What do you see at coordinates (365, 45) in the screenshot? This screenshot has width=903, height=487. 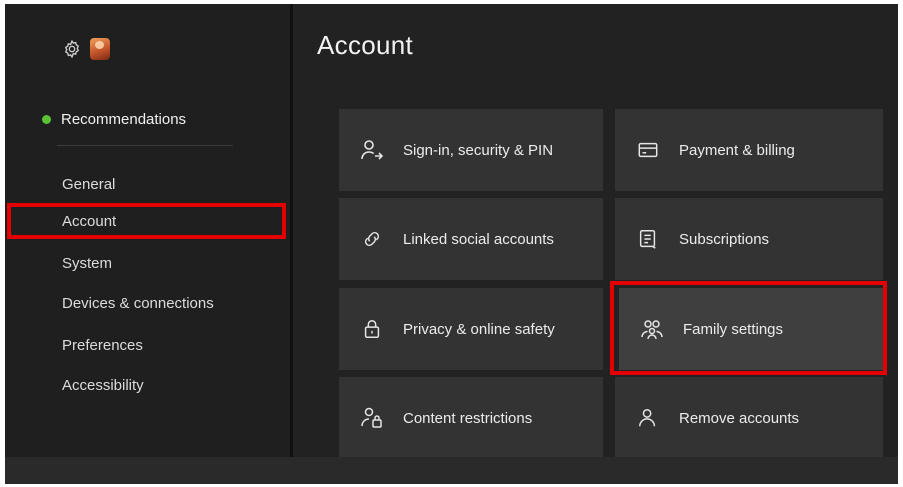 I see `page-title: Account` at bounding box center [365, 45].